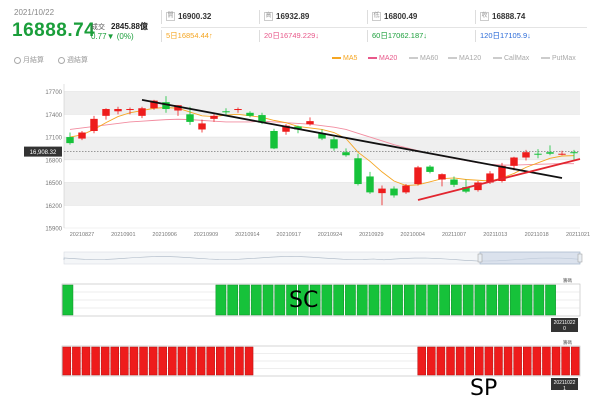  I want to click on x-tick-label: 20210914, so click(247, 235).